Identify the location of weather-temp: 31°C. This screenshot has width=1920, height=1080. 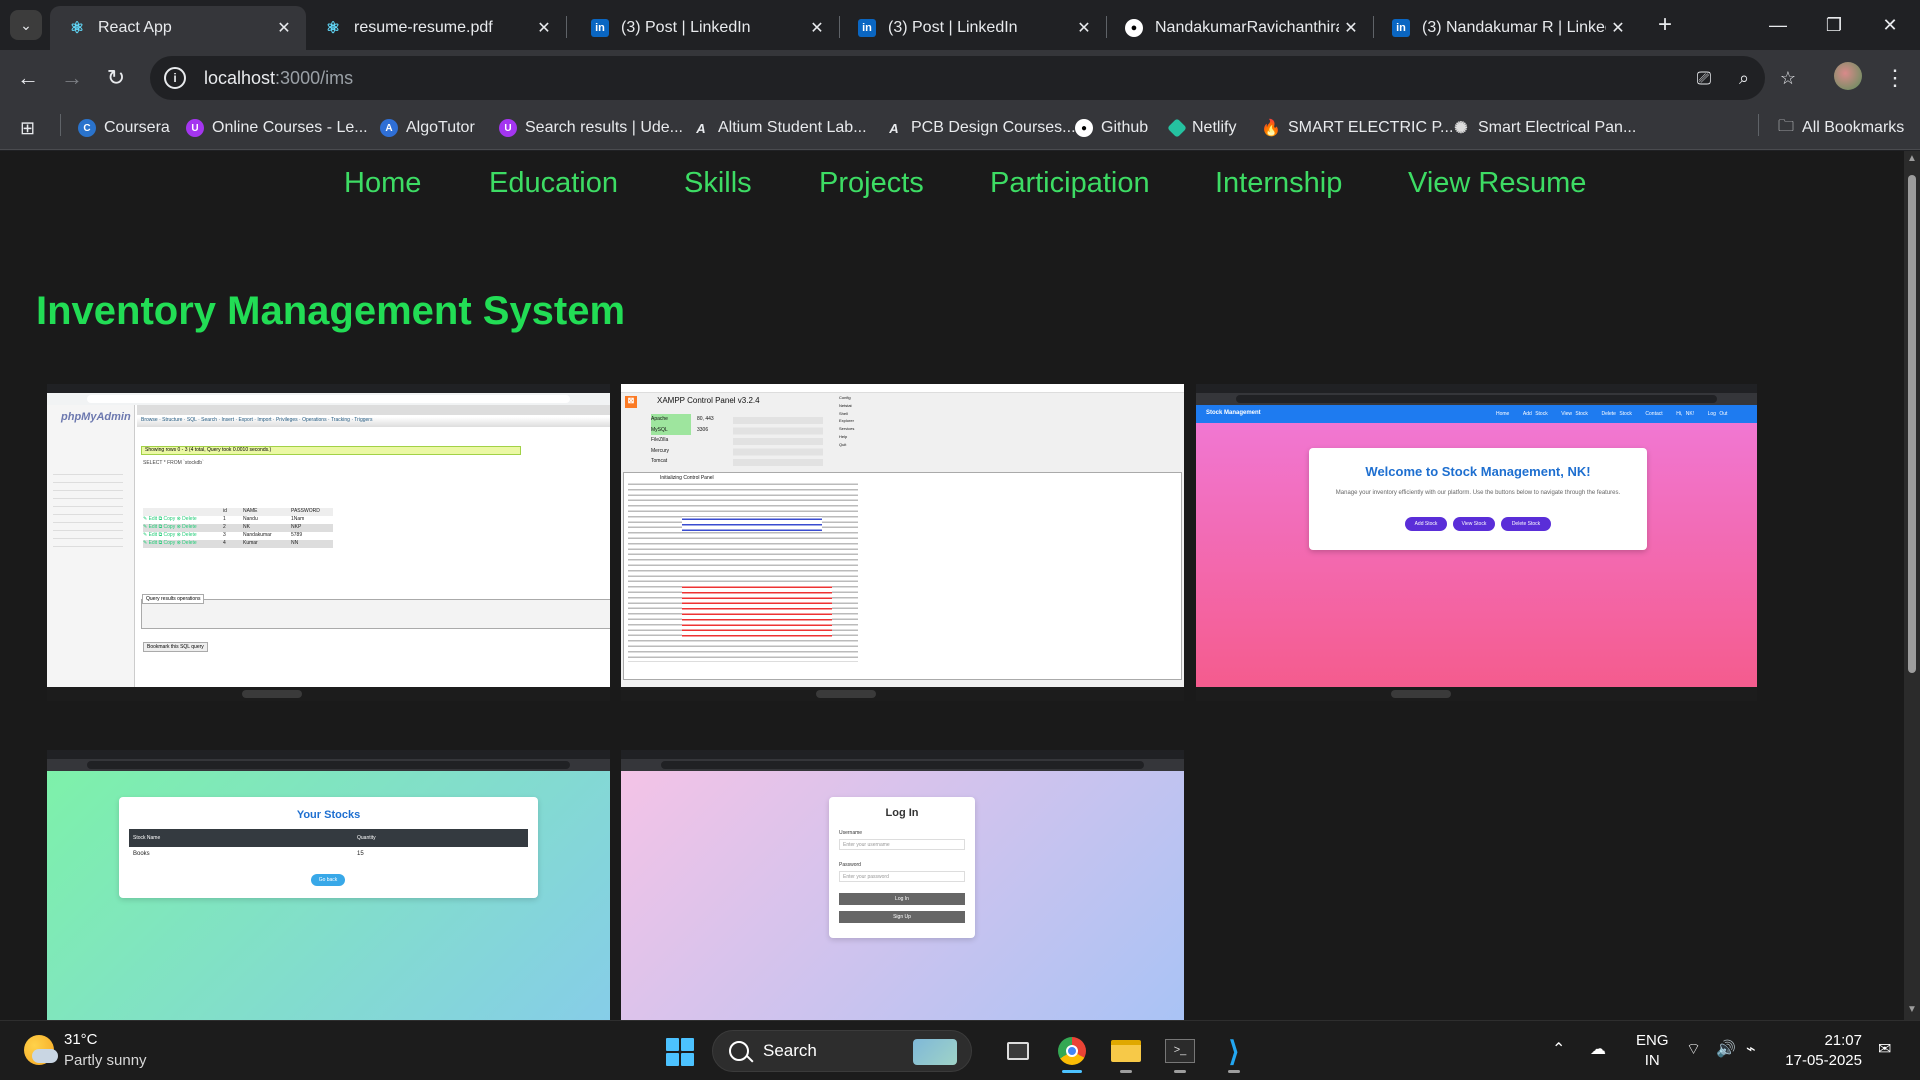
(81, 1039).